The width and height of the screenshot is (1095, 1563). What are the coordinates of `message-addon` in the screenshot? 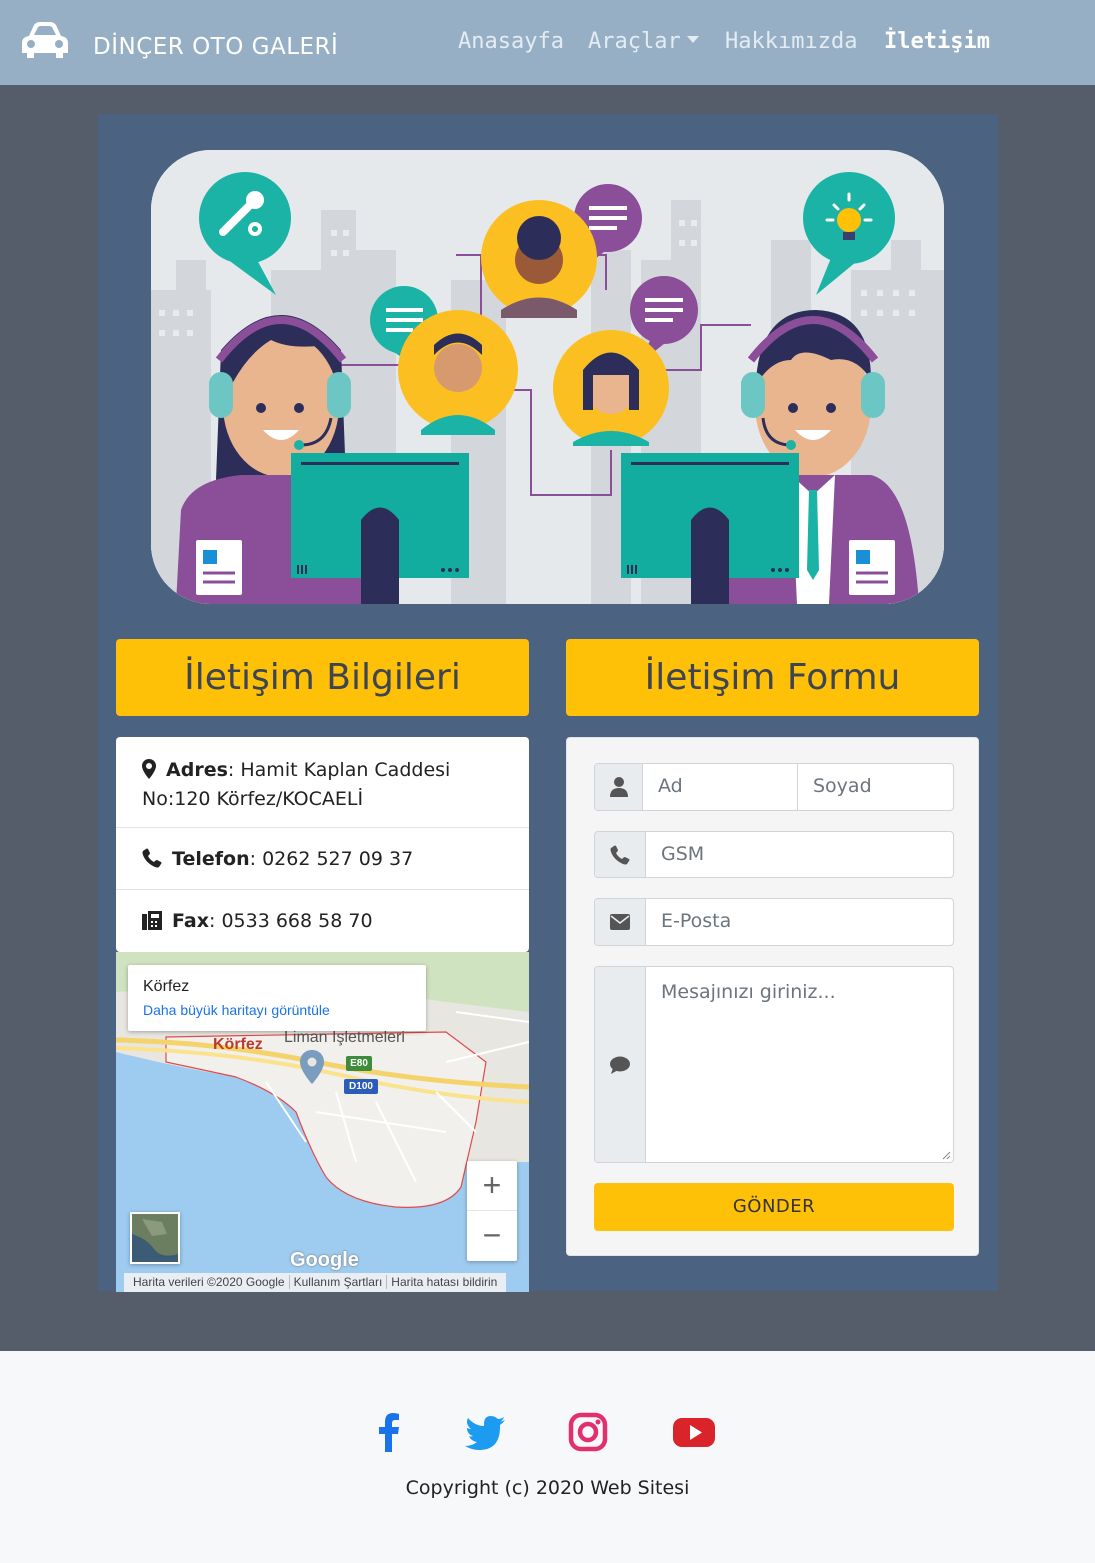 It's located at (620, 1064).